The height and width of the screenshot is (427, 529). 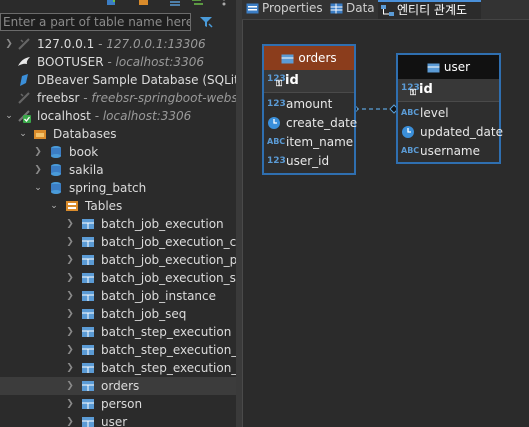 What do you see at coordinates (168, 368) in the screenshot?
I see `table-name: batch_step_execution_seq` at bounding box center [168, 368].